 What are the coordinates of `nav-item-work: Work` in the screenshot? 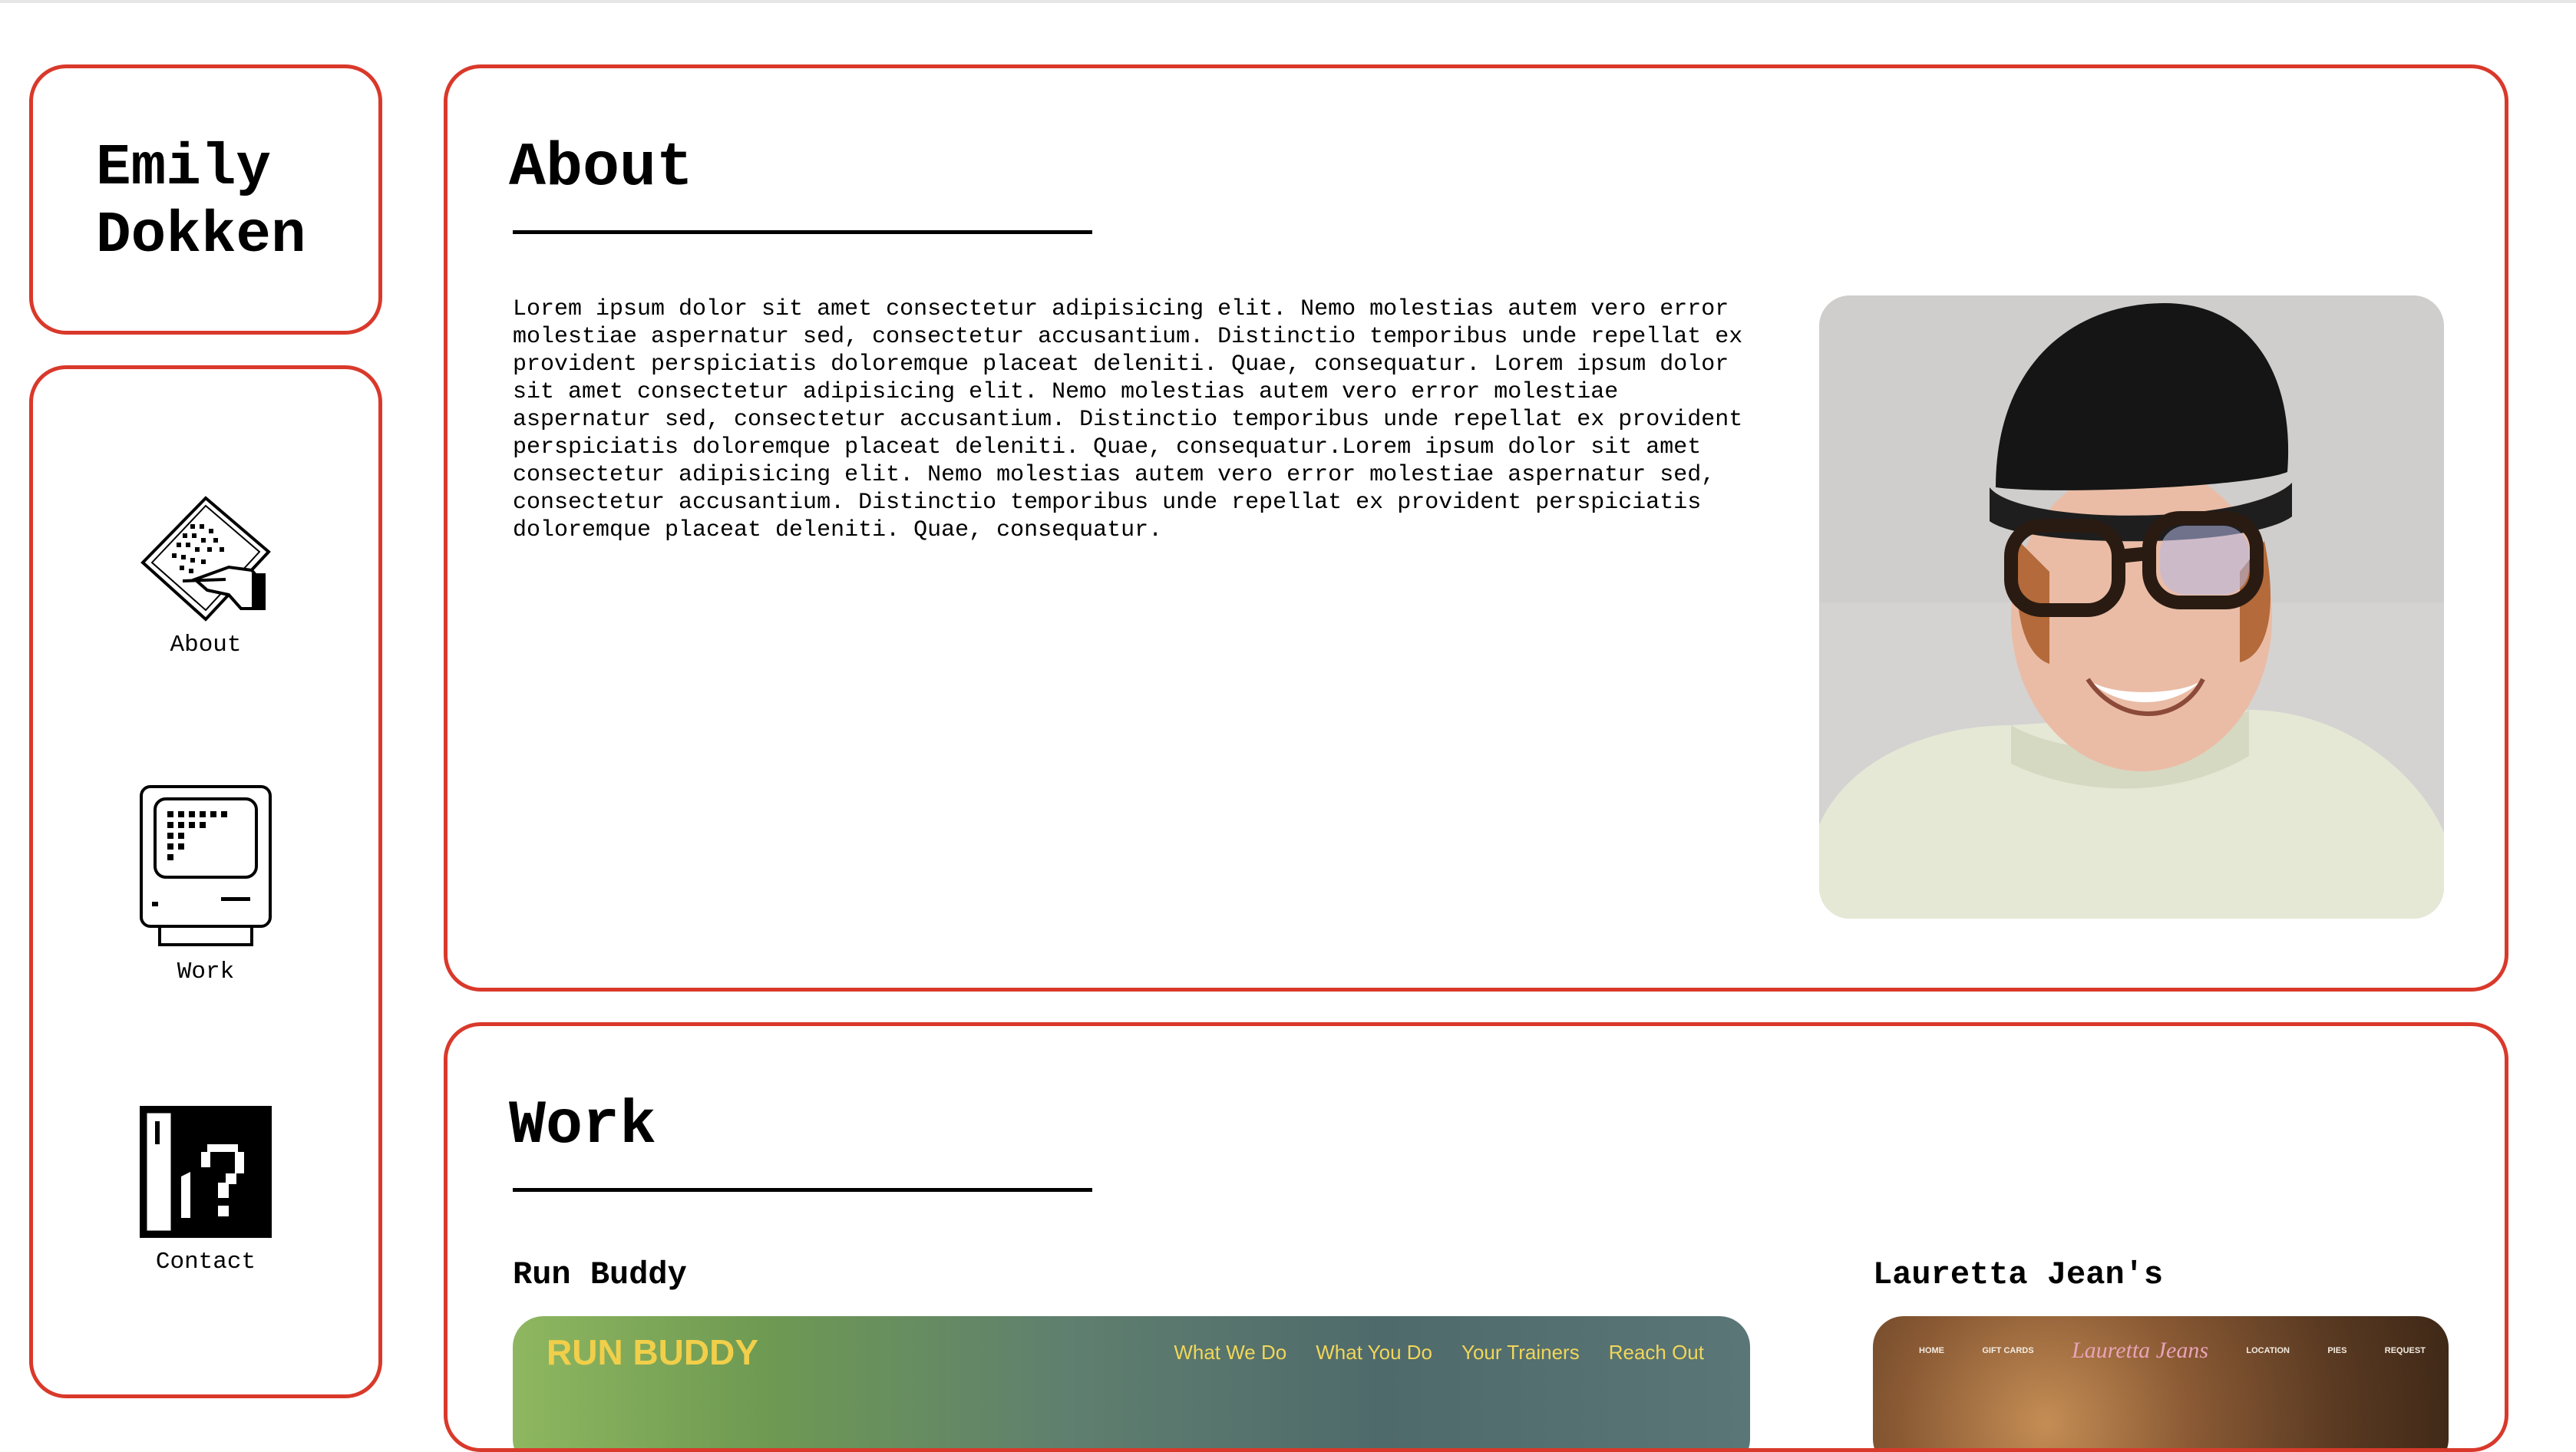 It's located at (205, 883).